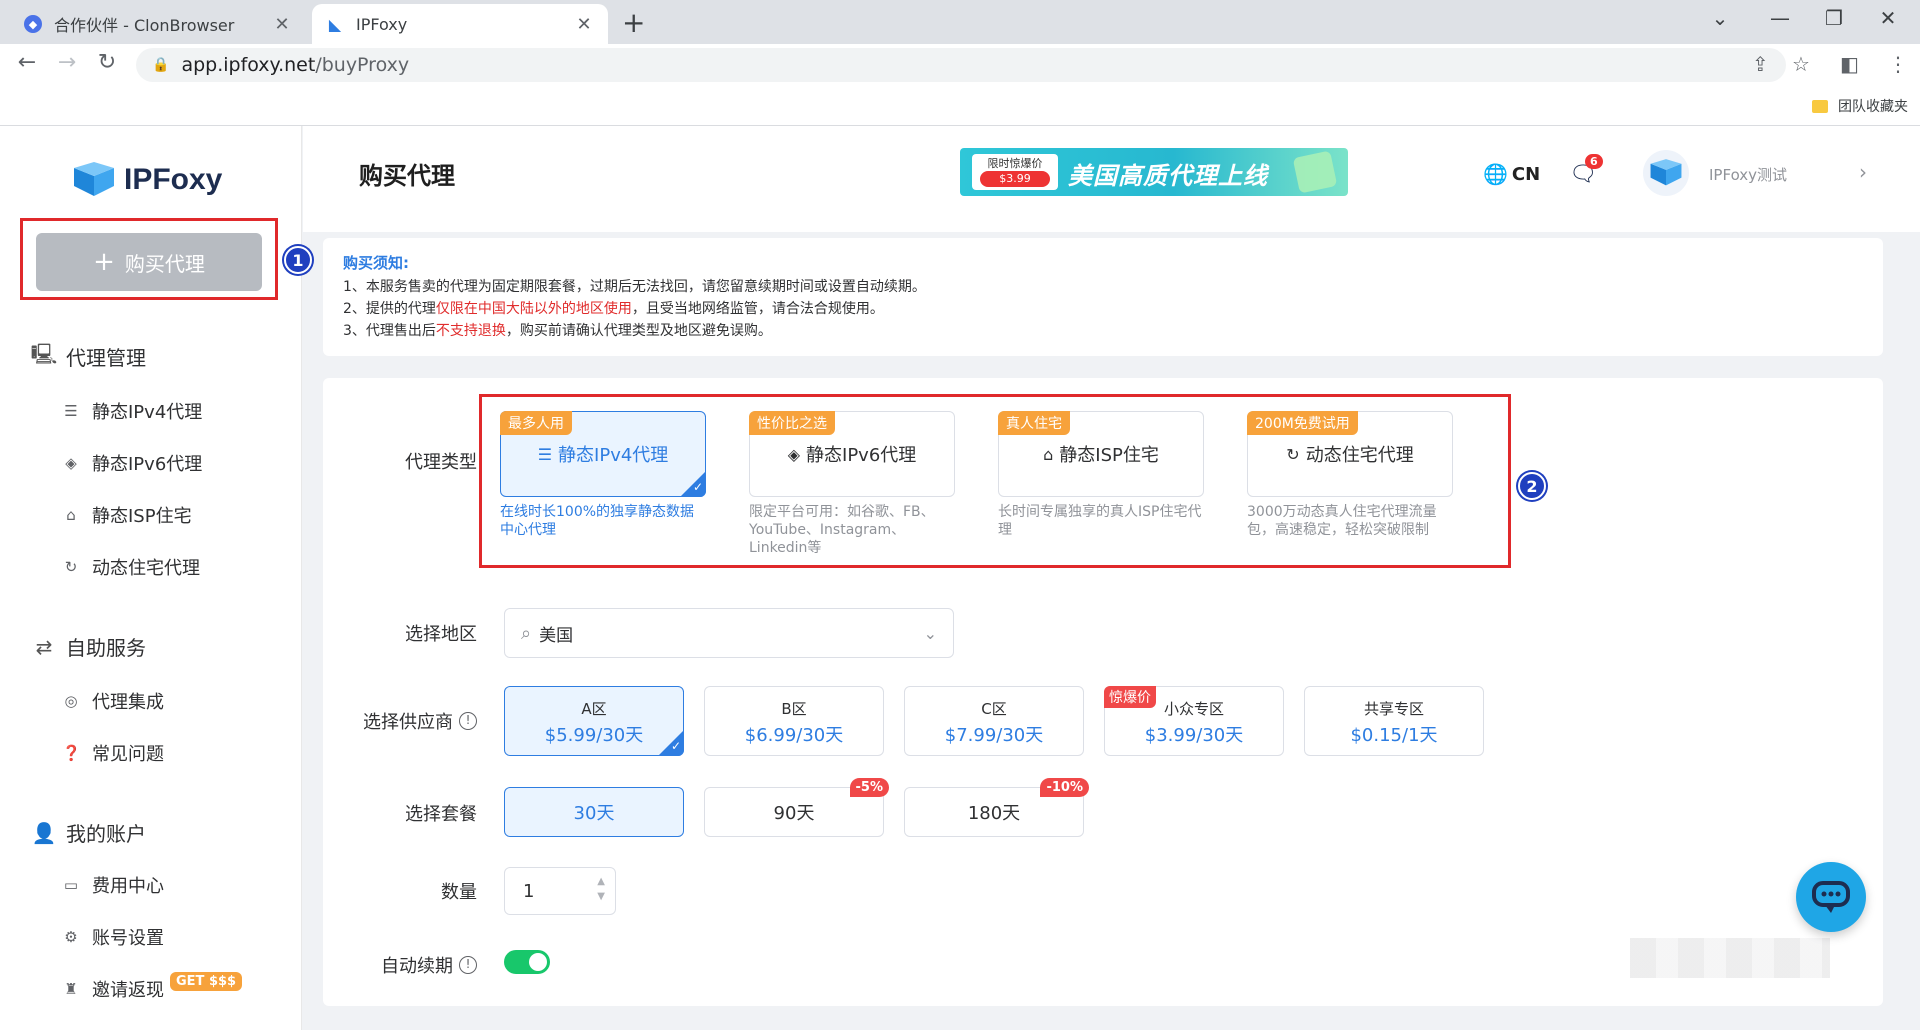 The image size is (1920, 1030). Describe the element at coordinates (1109, 455) in the screenshot. I see `type-name: 静态ISP住宅` at that location.